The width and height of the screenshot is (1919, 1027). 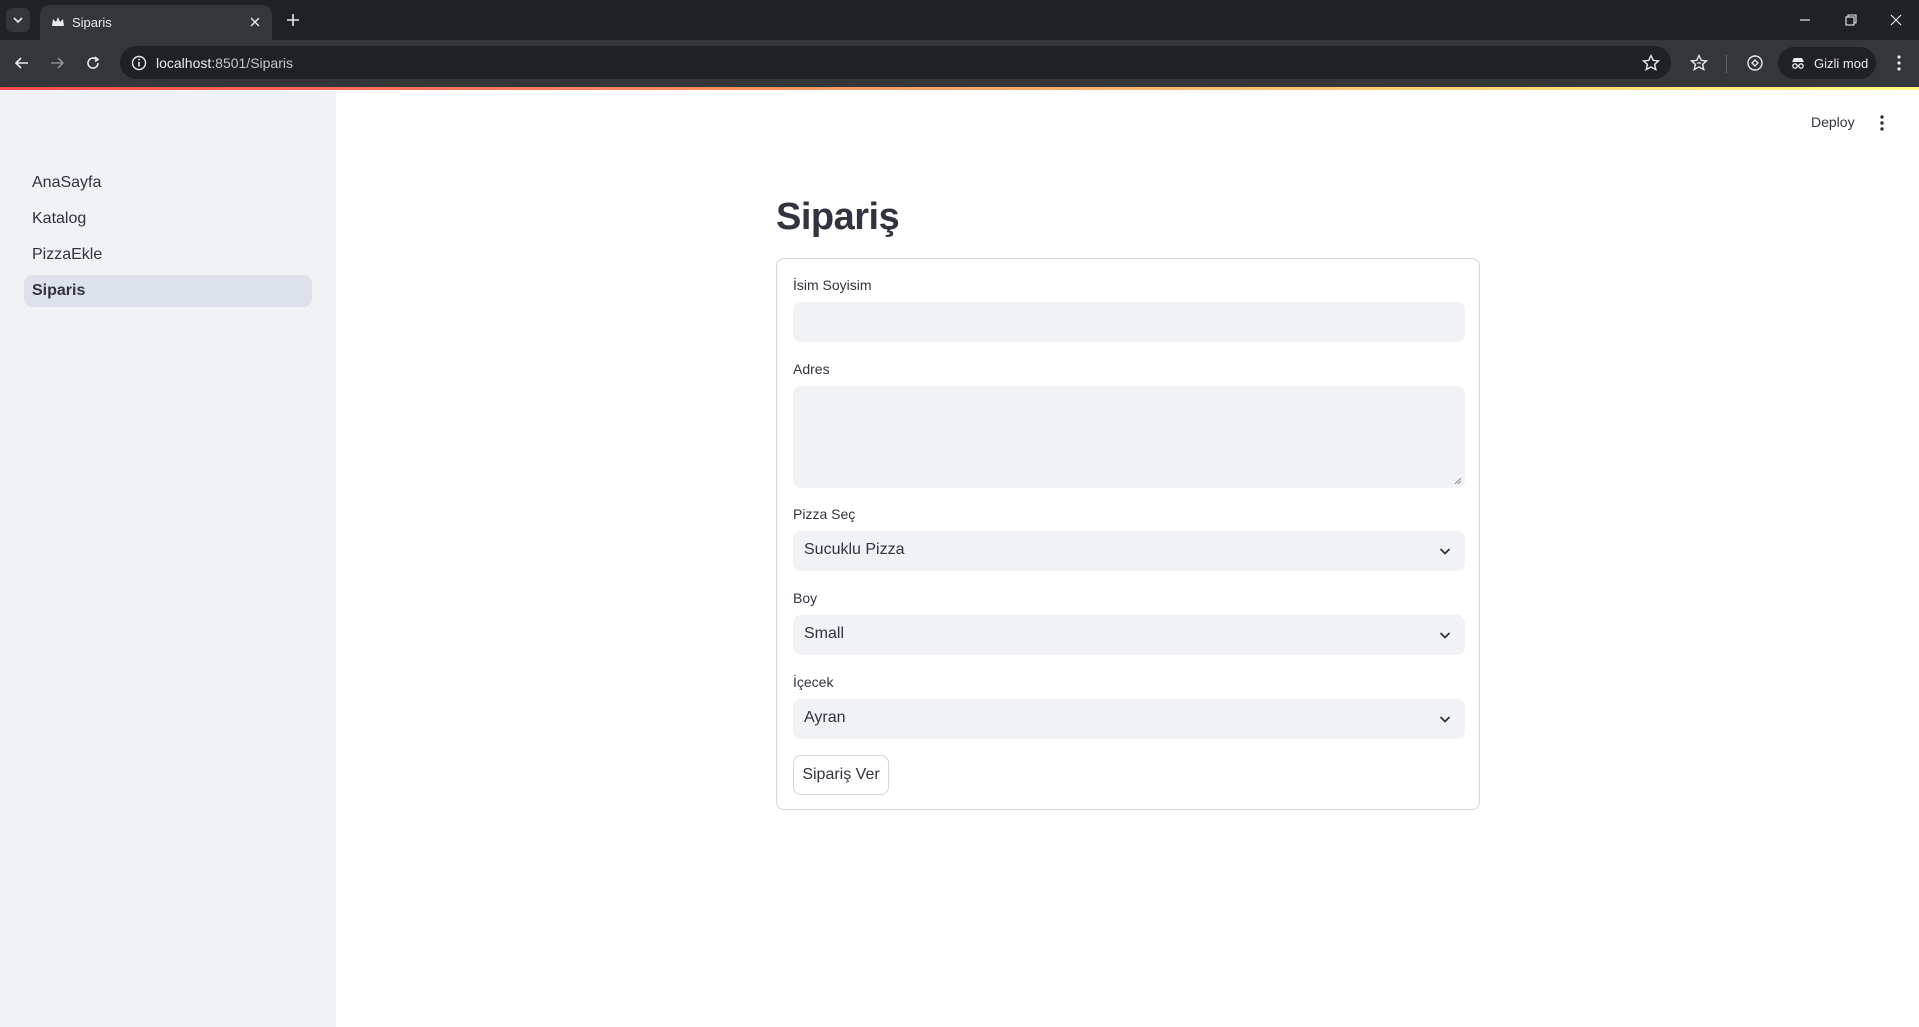 I want to click on name-label: İsim Soyisim, so click(x=832, y=285).